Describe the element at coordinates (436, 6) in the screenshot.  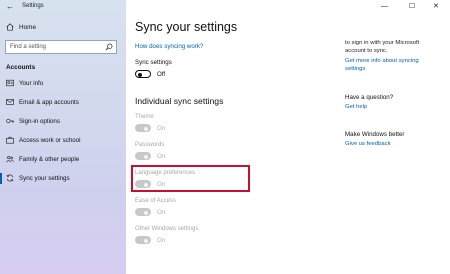
I see `close-icon: ✕` at that location.